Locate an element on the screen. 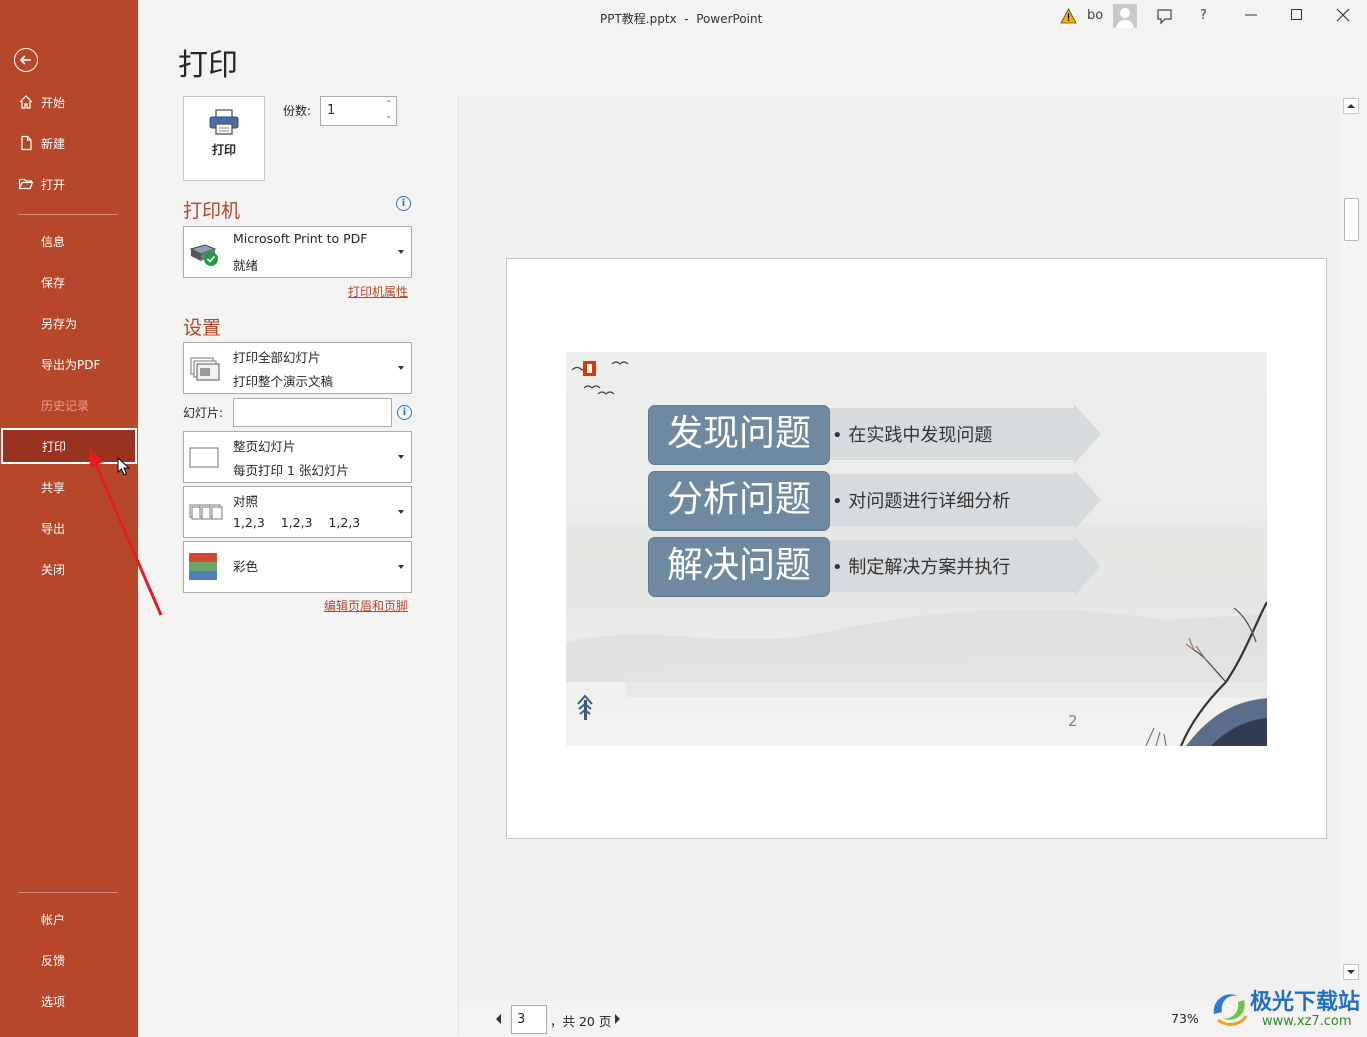  sidebar-item-label: 新建 is located at coordinates (53, 143).